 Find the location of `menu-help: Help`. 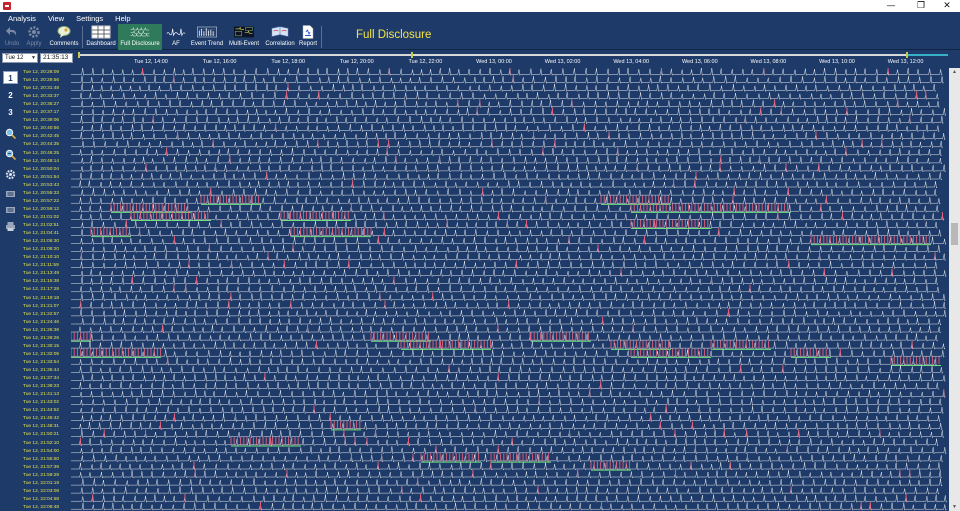

menu-help: Help is located at coordinates (122, 18).